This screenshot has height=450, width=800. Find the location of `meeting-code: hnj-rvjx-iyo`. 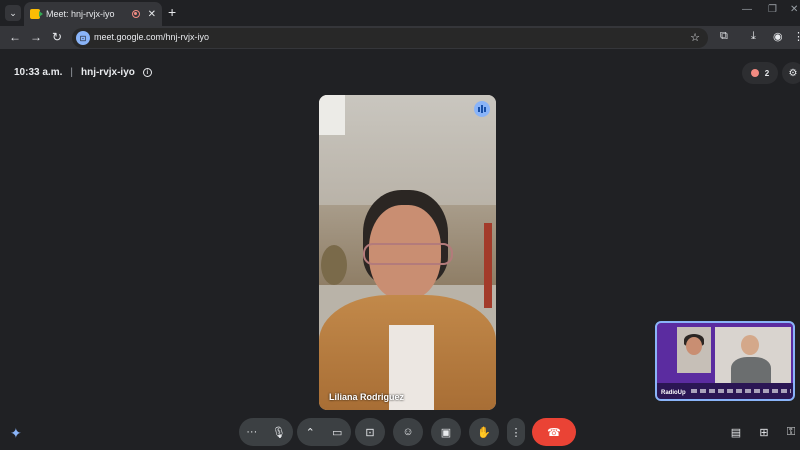

meeting-code: hnj-rvjx-iyo is located at coordinates (107, 72).